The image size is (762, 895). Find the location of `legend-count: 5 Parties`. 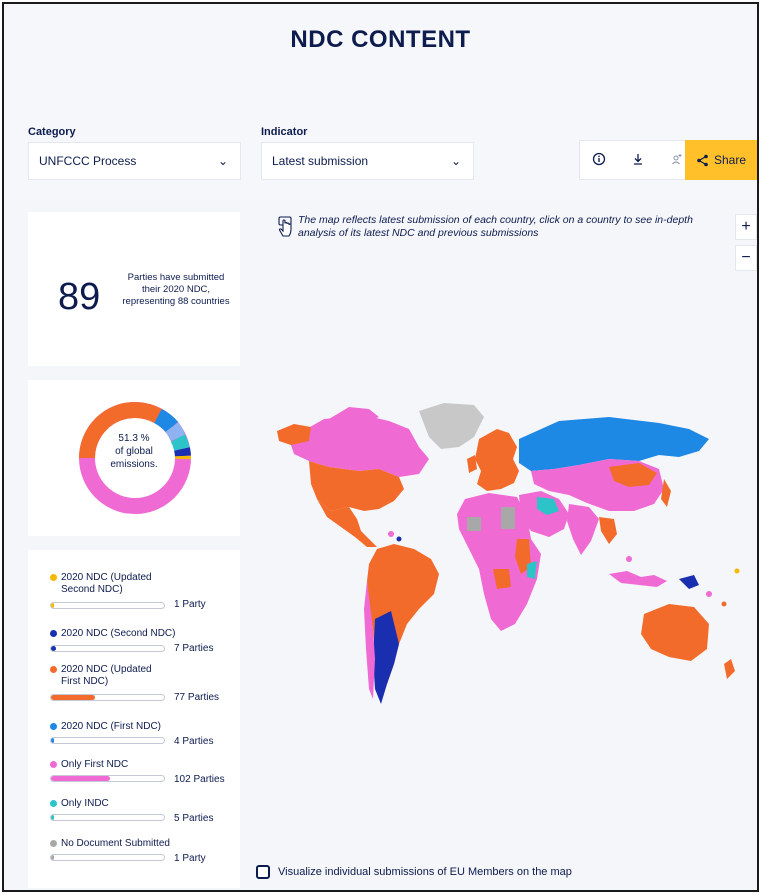

legend-count: 5 Parties is located at coordinates (194, 818).